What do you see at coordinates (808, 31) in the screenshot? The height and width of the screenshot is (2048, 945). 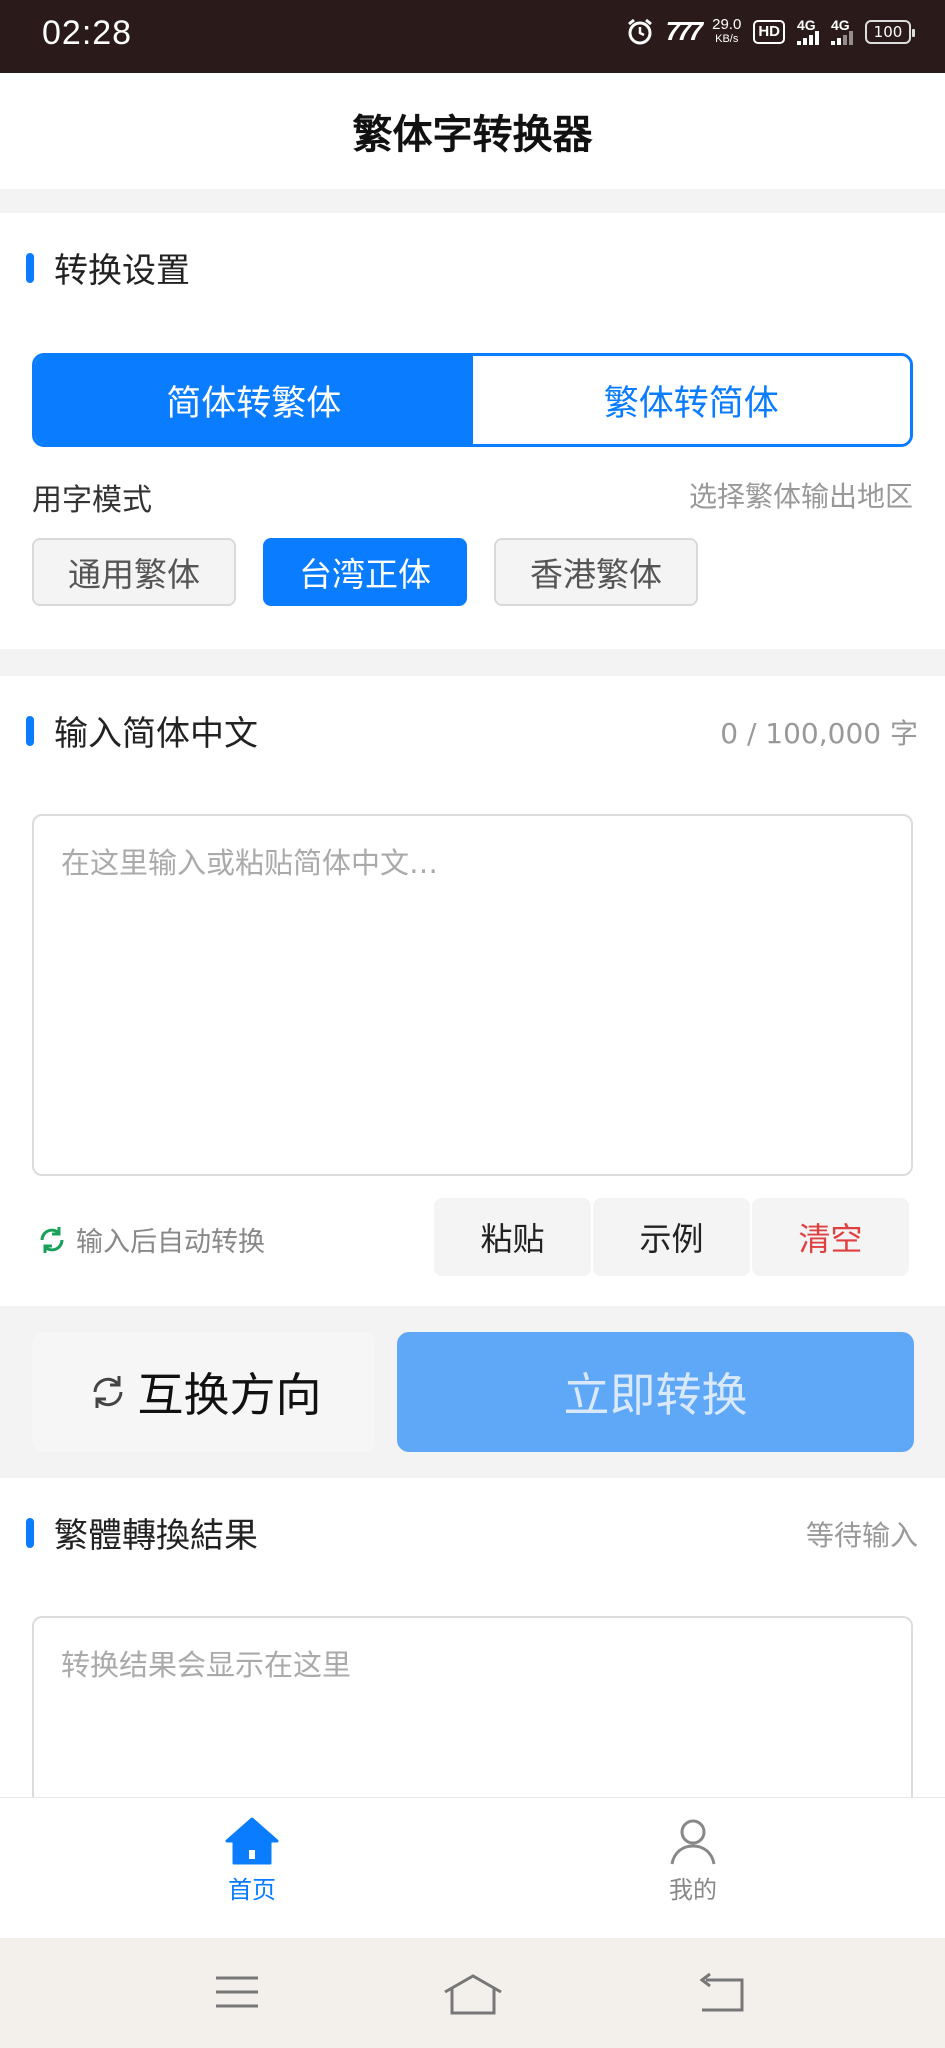 I see `signal-icon-1: 4G` at bounding box center [808, 31].